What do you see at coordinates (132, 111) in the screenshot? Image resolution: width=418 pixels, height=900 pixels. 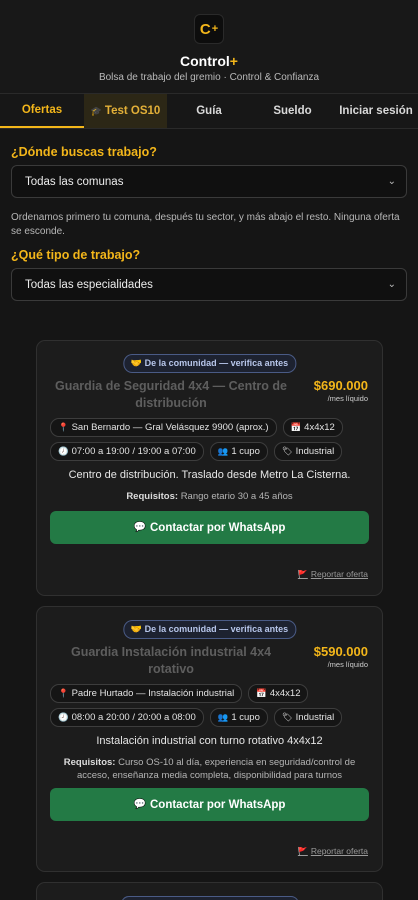 I see `tab-label: Test OS10` at bounding box center [132, 111].